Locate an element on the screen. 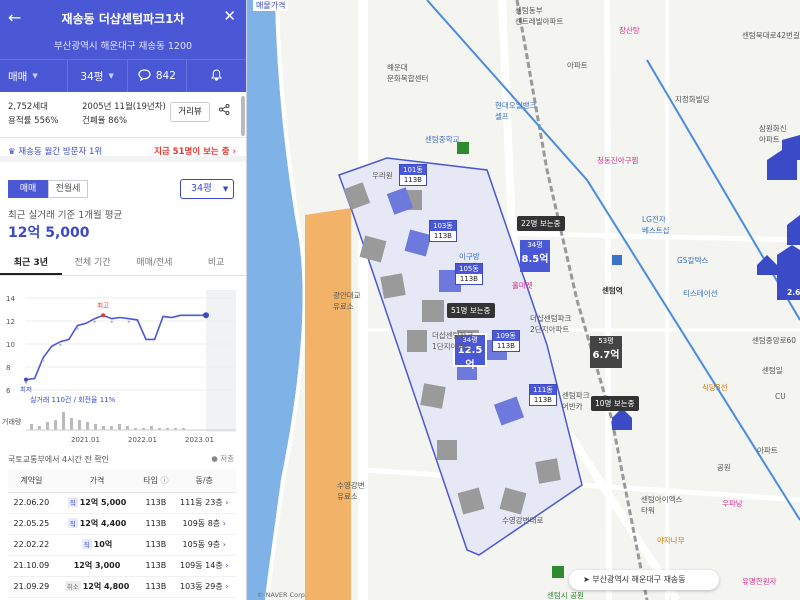  deal-row: 21.10.09 12억 3,000 113B 109동 14층 › is located at coordinates (122, 566).